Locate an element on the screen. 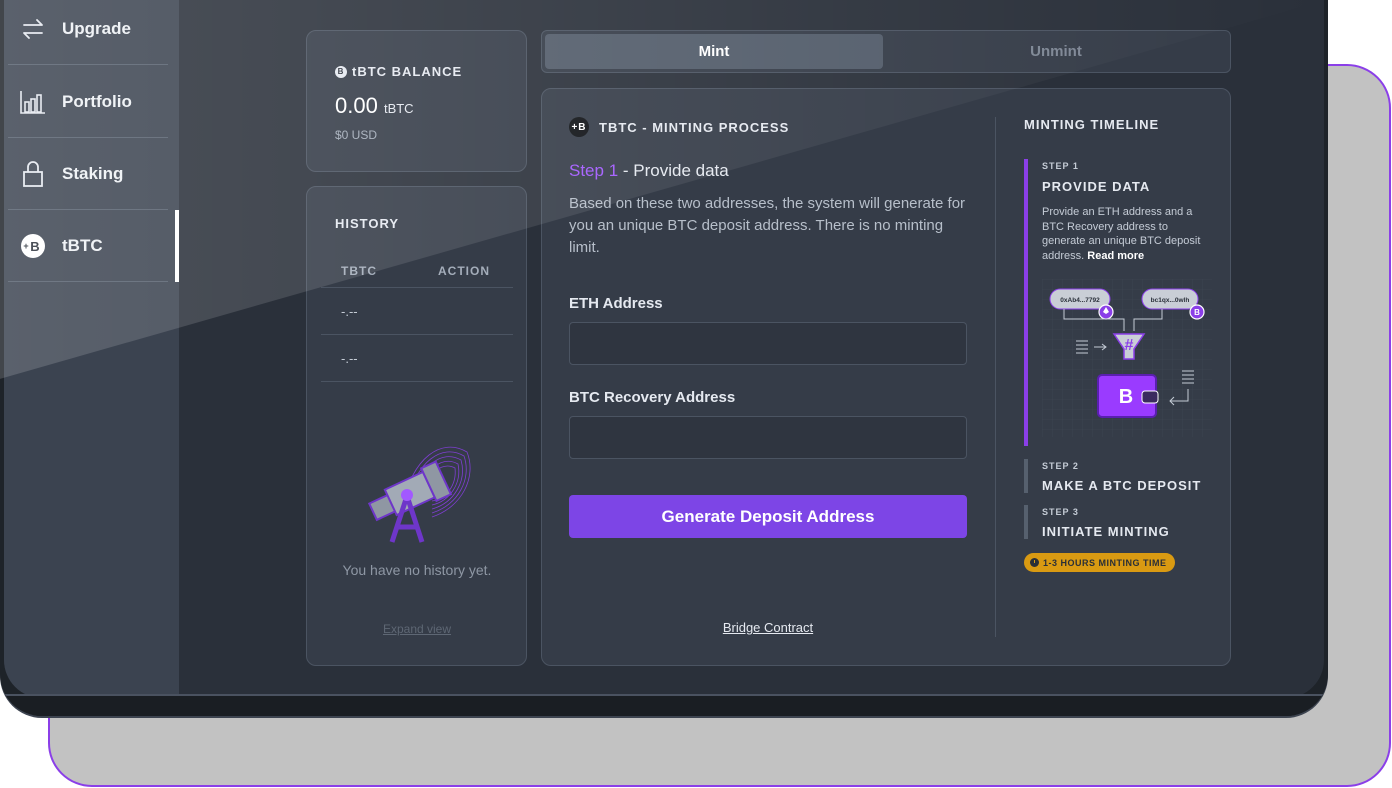 This screenshot has height=788, width=1392. step-text: - Provide data is located at coordinates (673, 170).